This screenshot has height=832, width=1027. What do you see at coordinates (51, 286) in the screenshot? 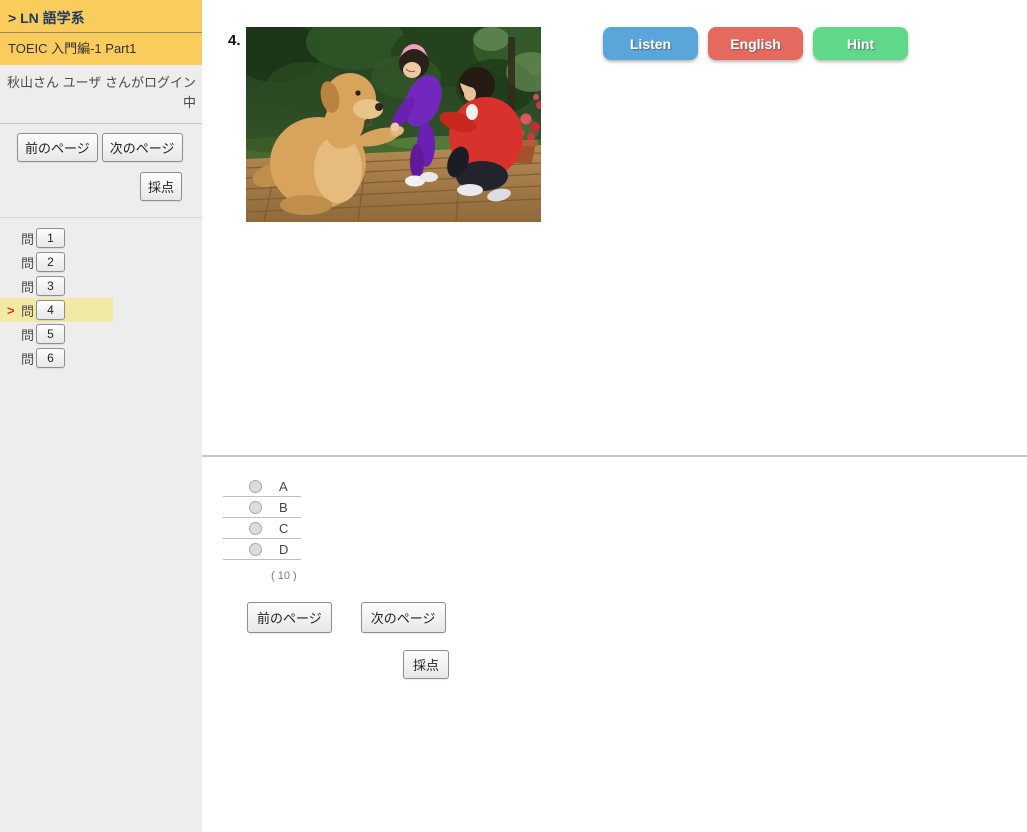
I see `question-3-button: 3` at bounding box center [51, 286].